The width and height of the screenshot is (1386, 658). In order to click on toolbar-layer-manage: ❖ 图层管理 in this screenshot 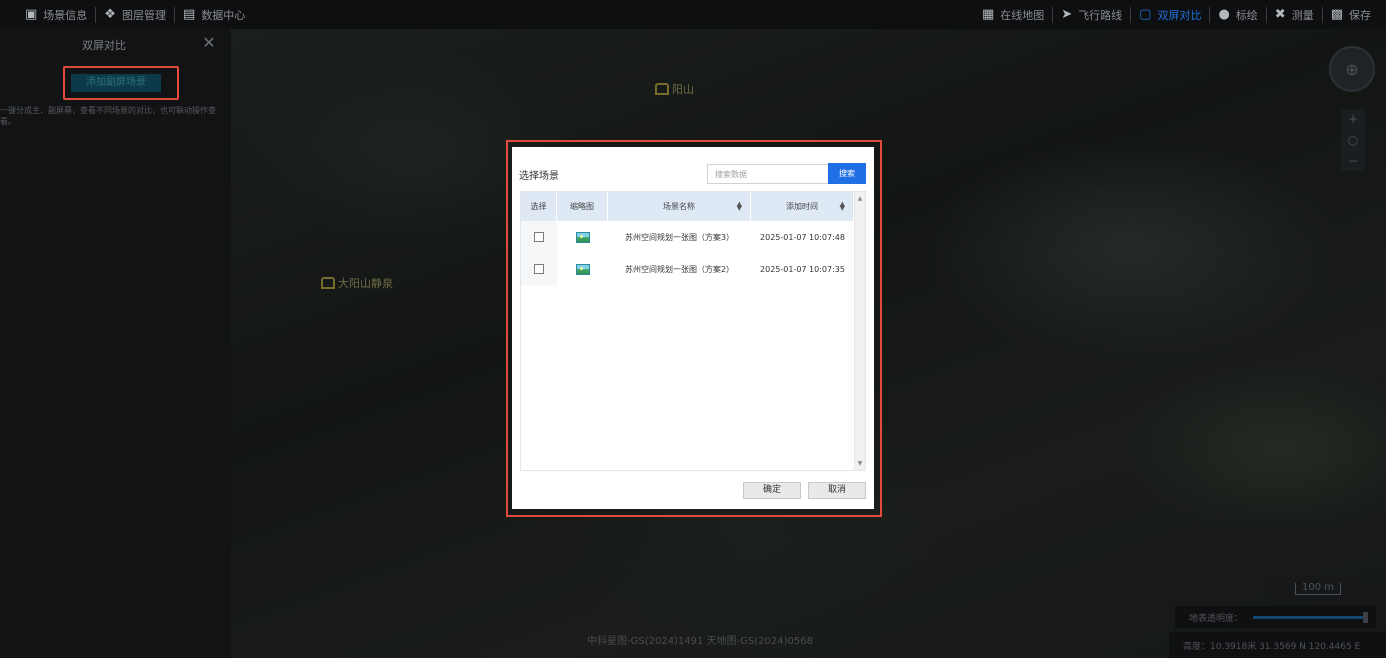, I will do `click(135, 14)`.